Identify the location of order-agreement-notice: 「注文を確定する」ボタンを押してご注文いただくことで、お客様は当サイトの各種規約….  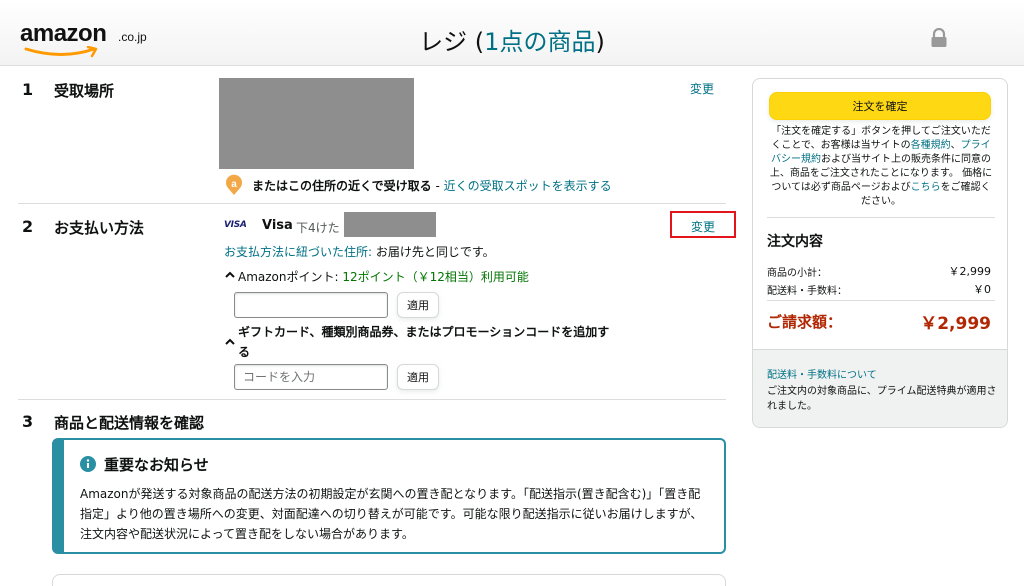
(881, 166).